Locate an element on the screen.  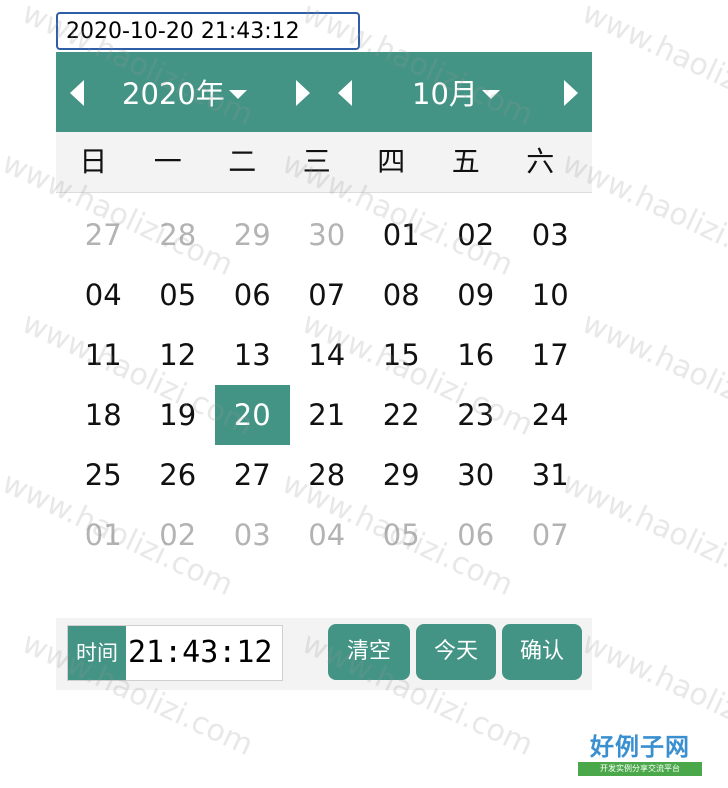
day-cell: 16 is located at coordinates (476, 355).